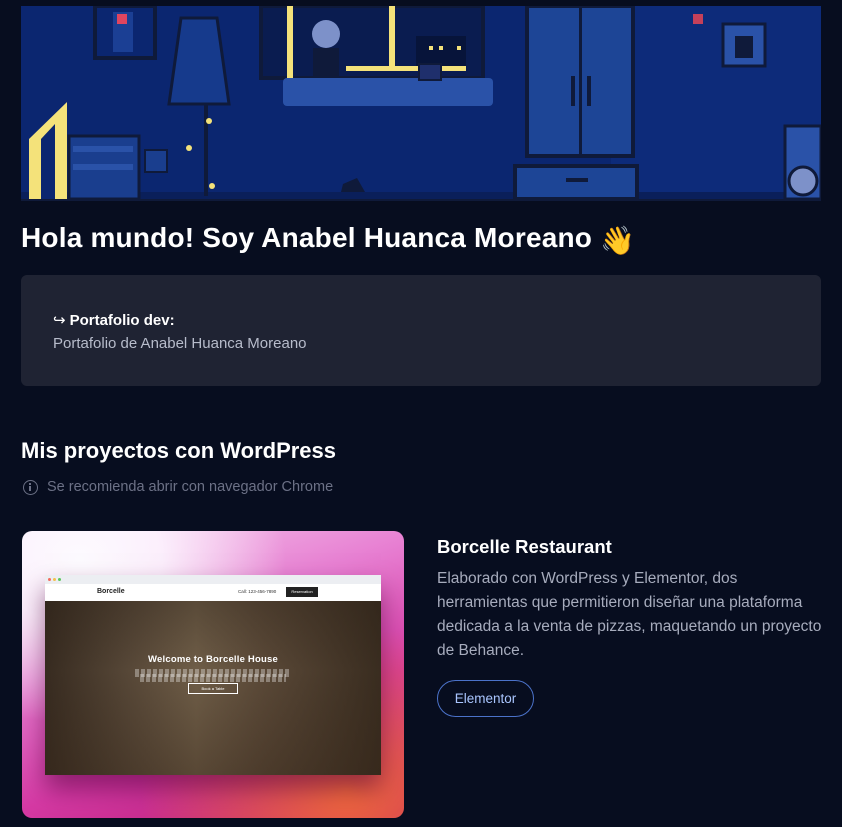 This screenshot has height=827, width=842. What do you see at coordinates (180, 343) in the screenshot?
I see `portfolio-description: Portafolio de Anabel Huanca Moreano` at bounding box center [180, 343].